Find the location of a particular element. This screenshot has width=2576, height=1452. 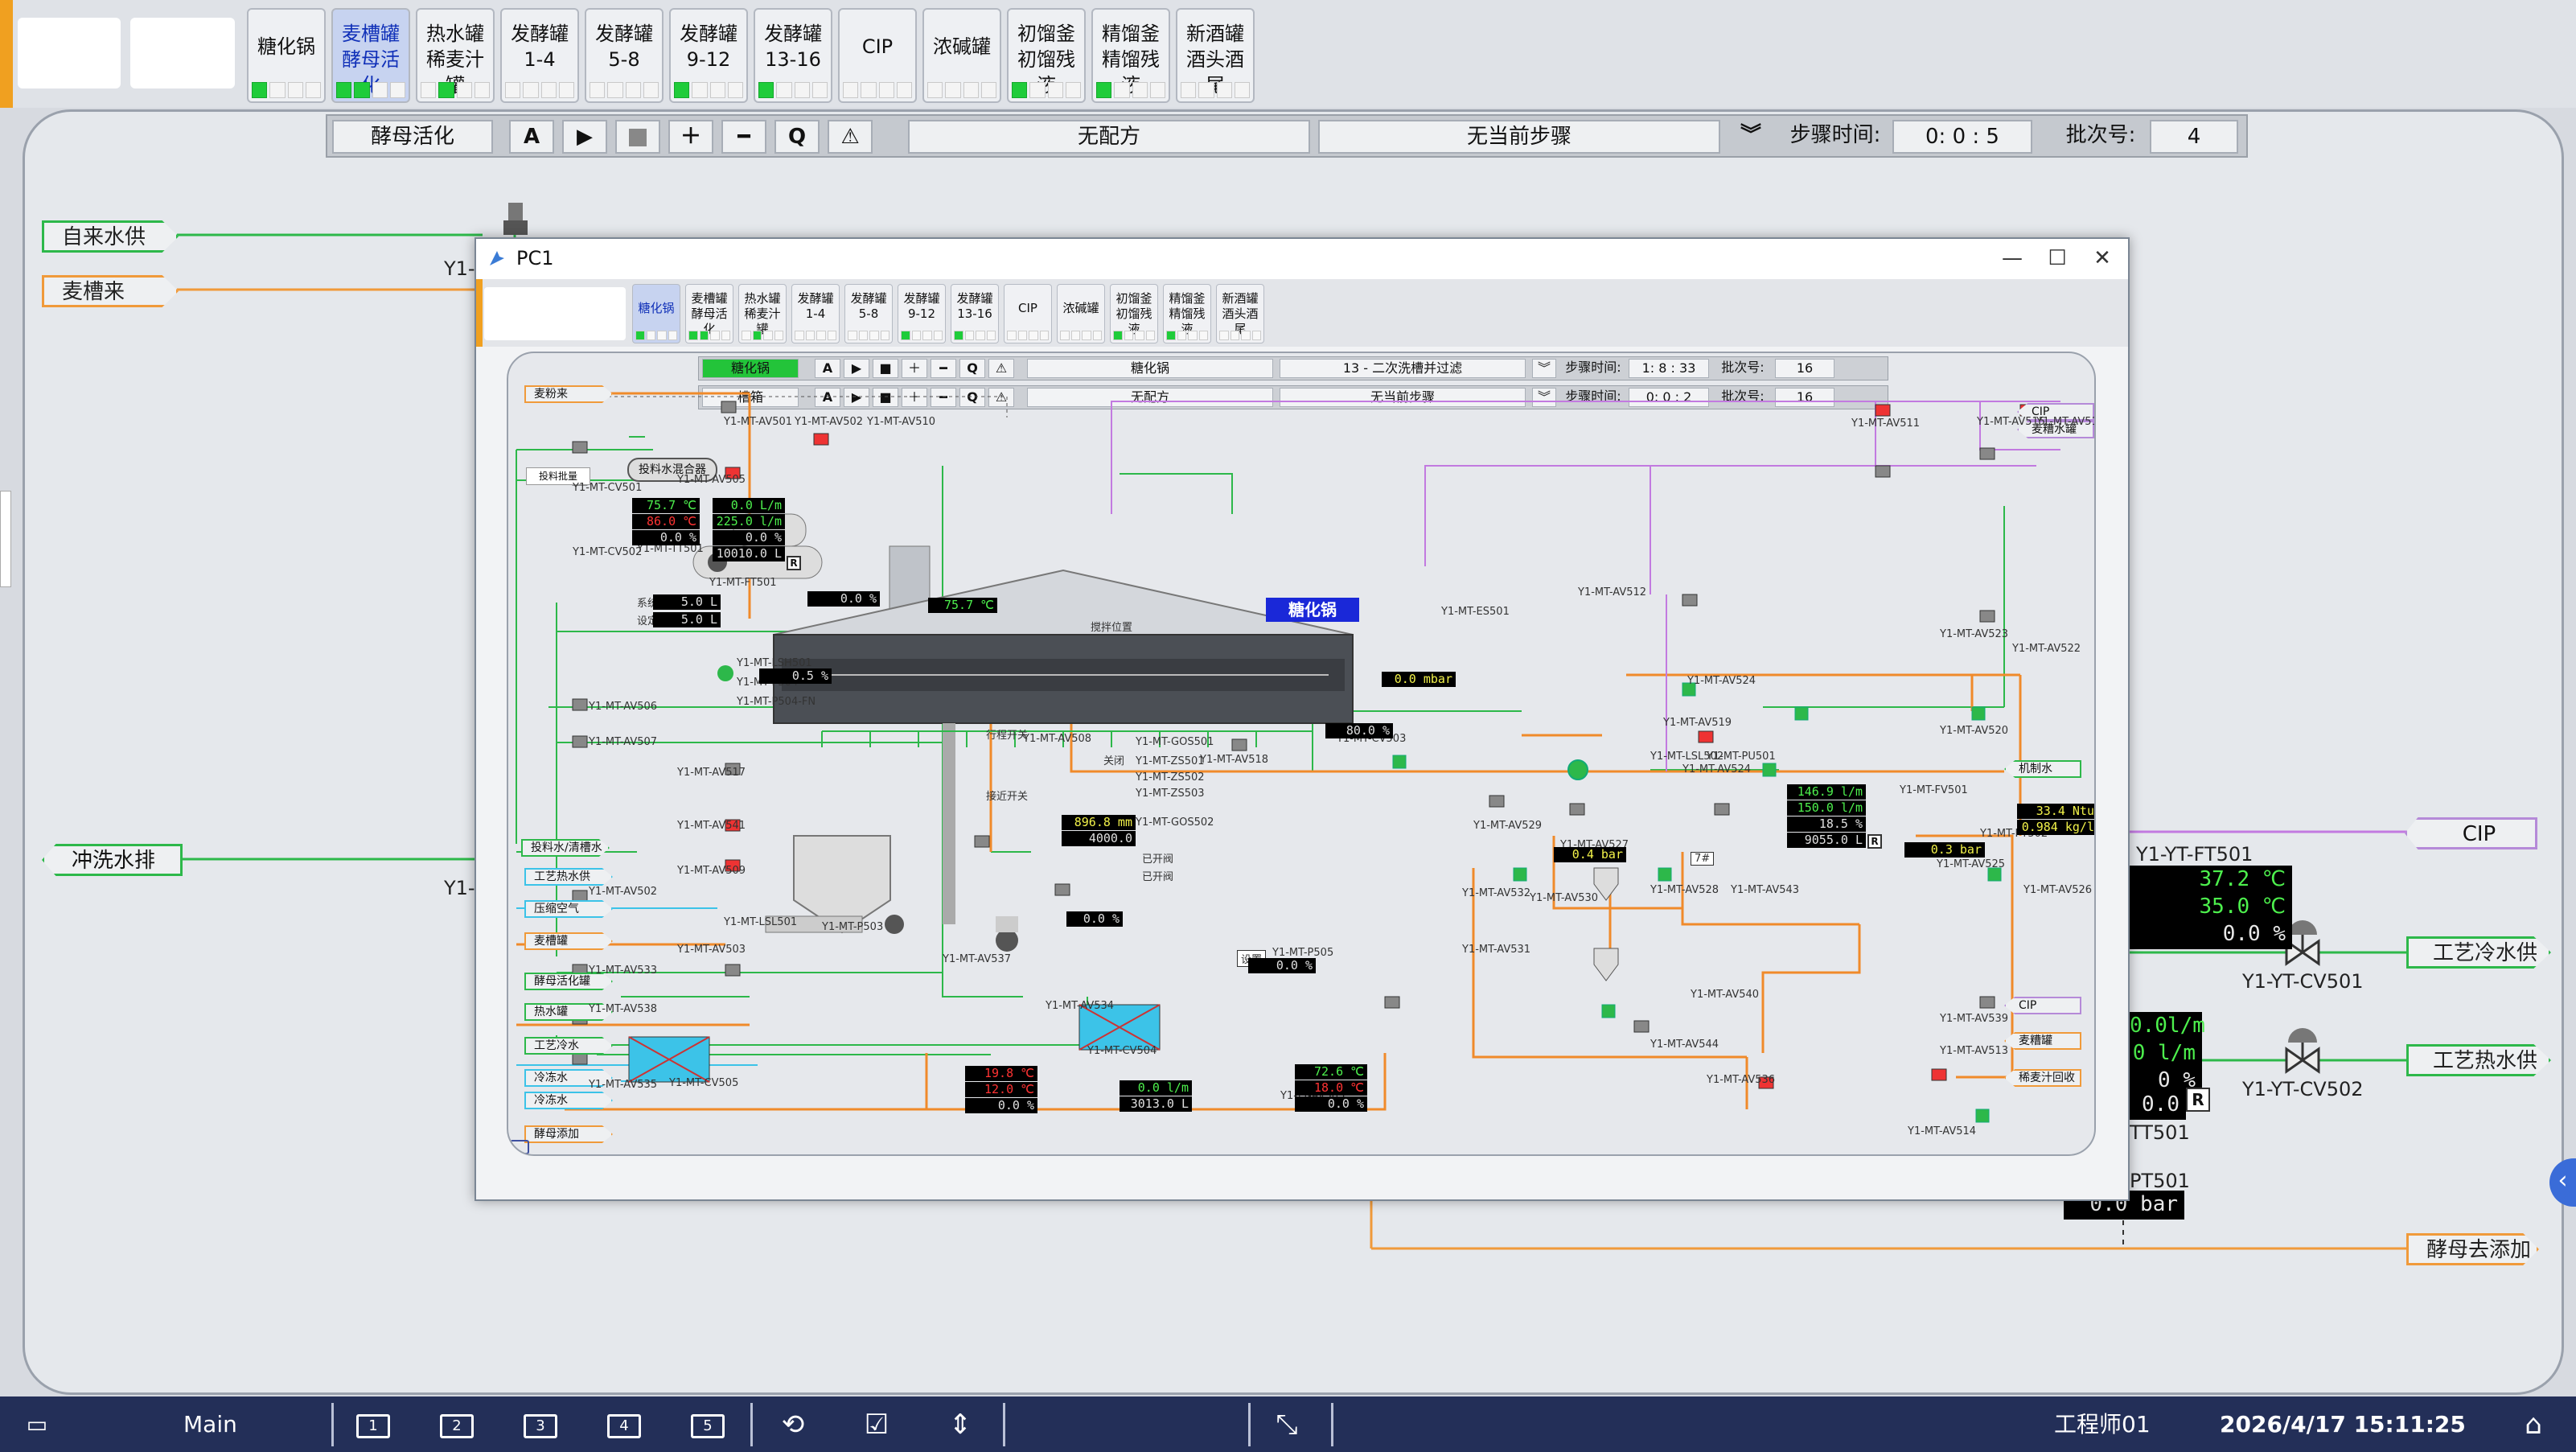

av514-label: Y1-MT-AV514 is located at coordinates (1942, 1131).